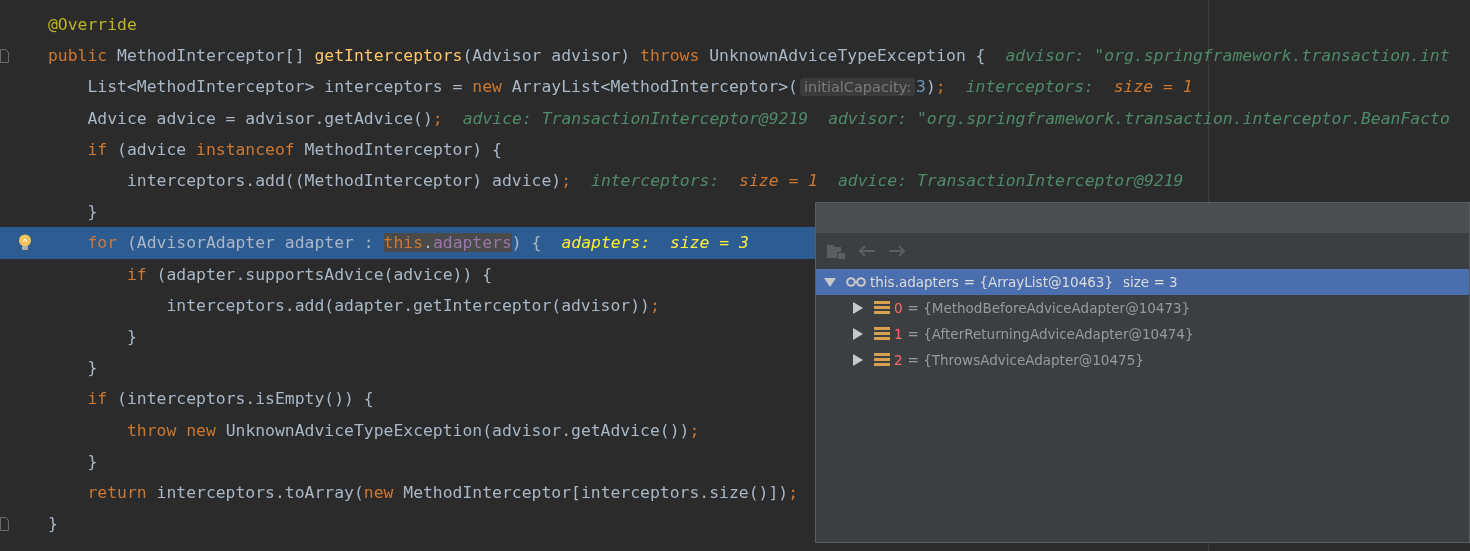 Image resolution: width=1470 pixels, height=551 pixels. What do you see at coordinates (898, 360) in the screenshot?
I see `variable-name: 2` at bounding box center [898, 360].